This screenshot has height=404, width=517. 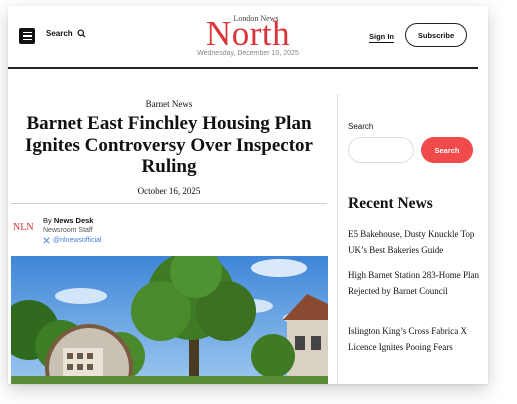 What do you see at coordinates (169, 104) in the screenshot?
I see `article-category: Barnet News` at bounding box center [169, 104].